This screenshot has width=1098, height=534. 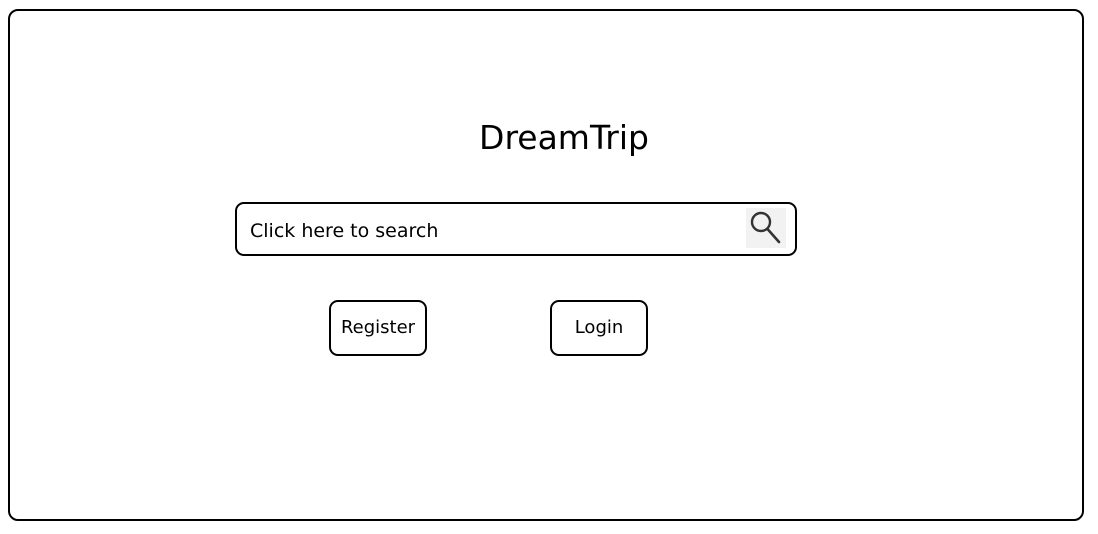 I want to click on search-placeholder: Click here to search, so click(x=344, y=231).